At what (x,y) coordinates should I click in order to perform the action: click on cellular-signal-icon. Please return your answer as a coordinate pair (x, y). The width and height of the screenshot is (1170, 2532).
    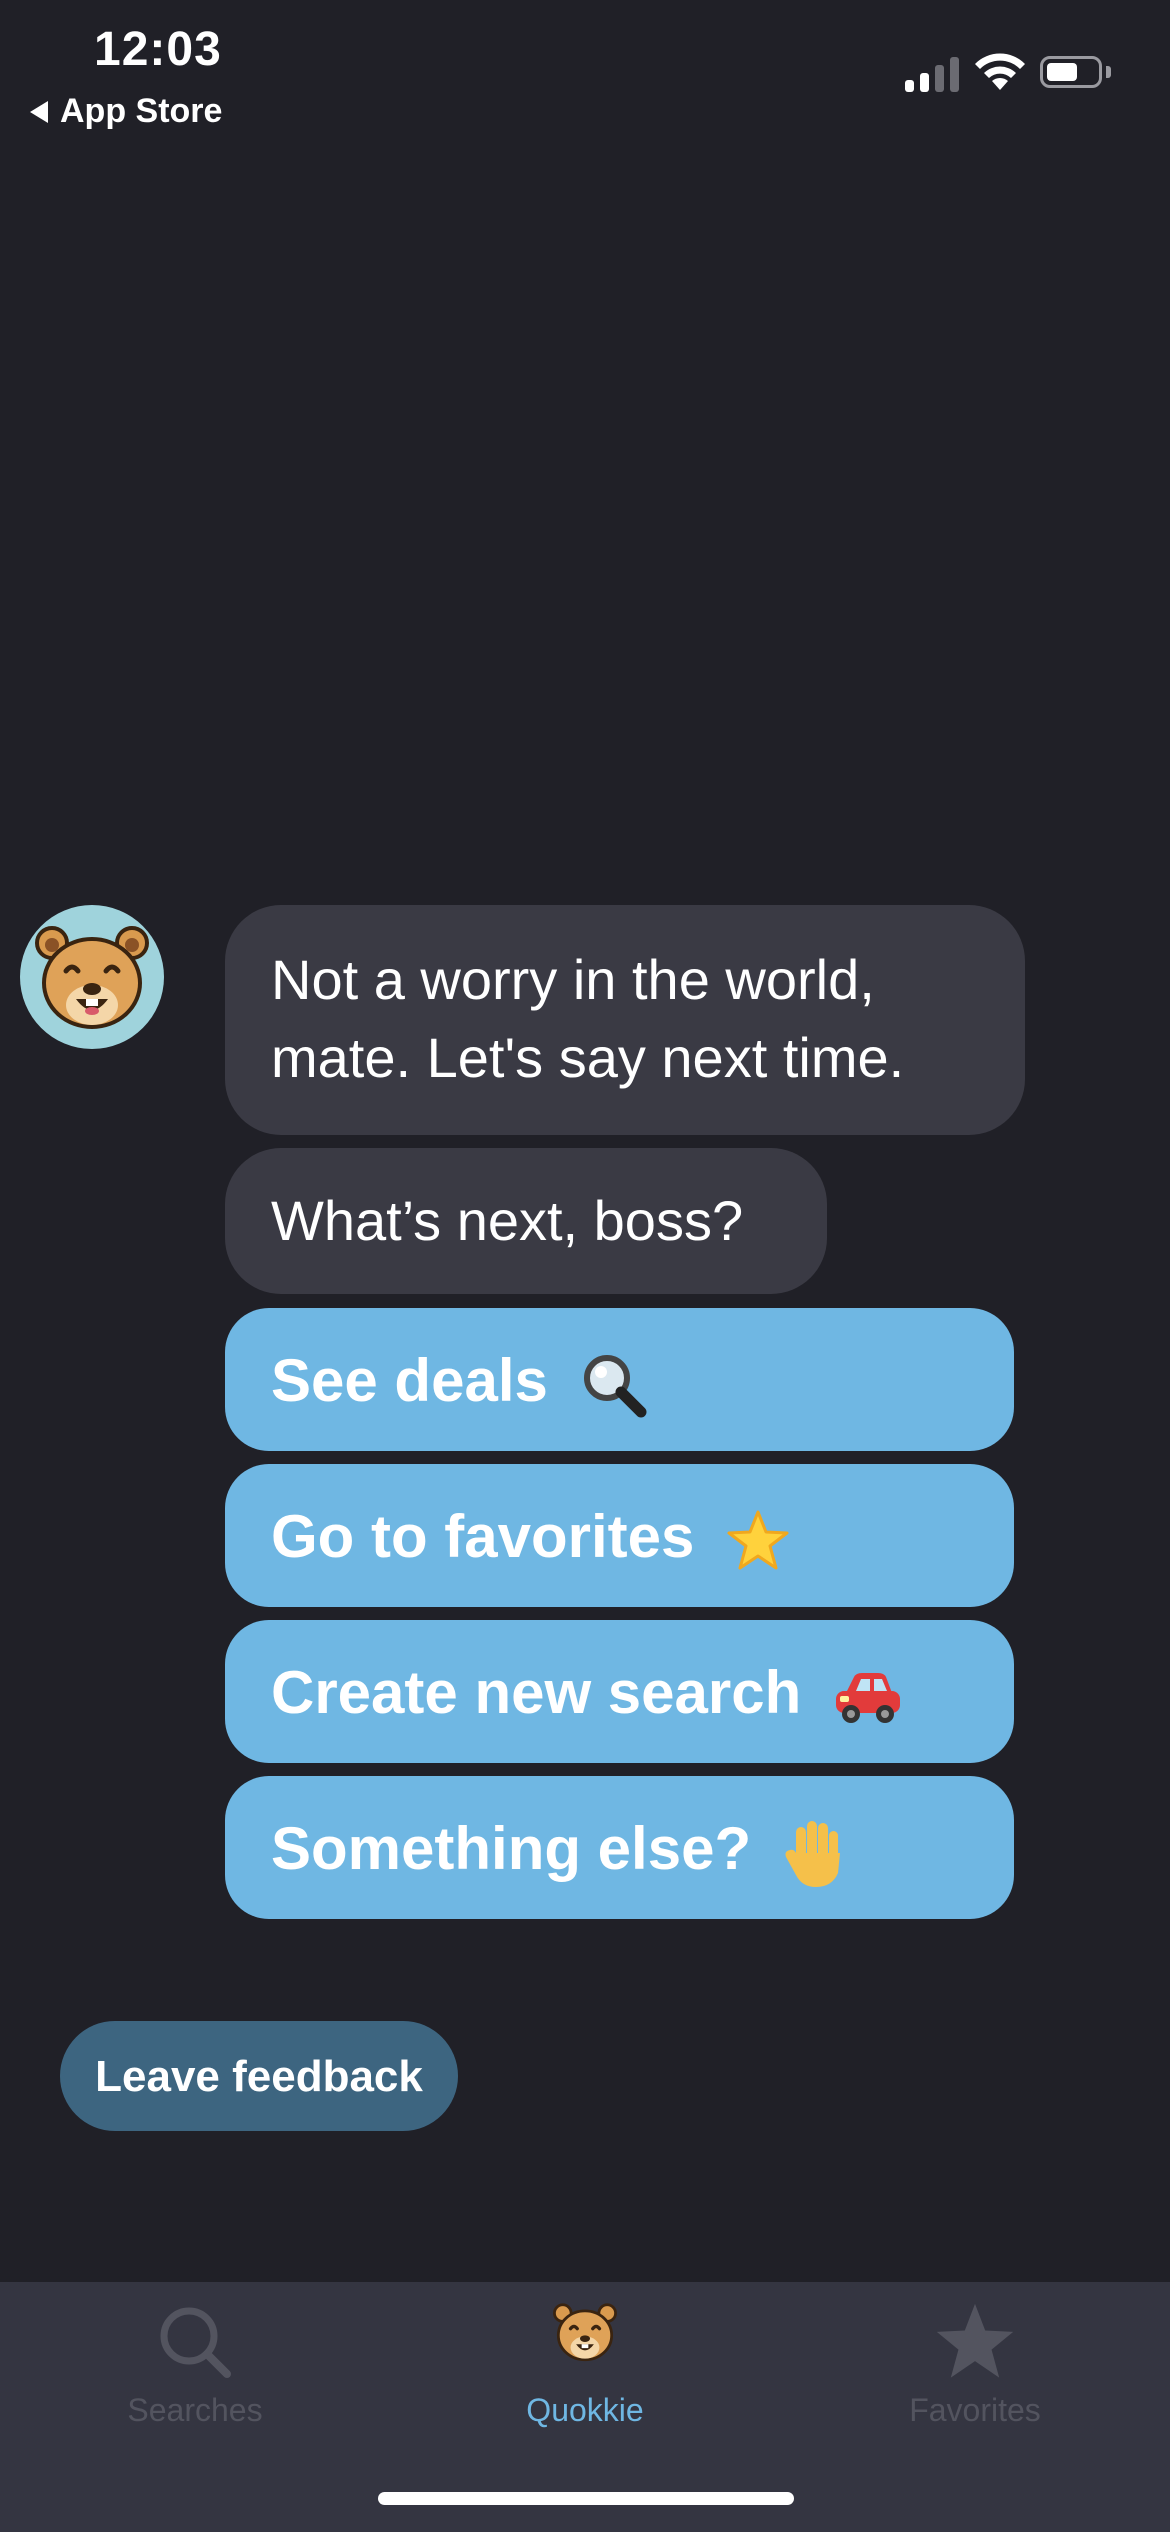
    Looking at the image, I should click on (932, 73).